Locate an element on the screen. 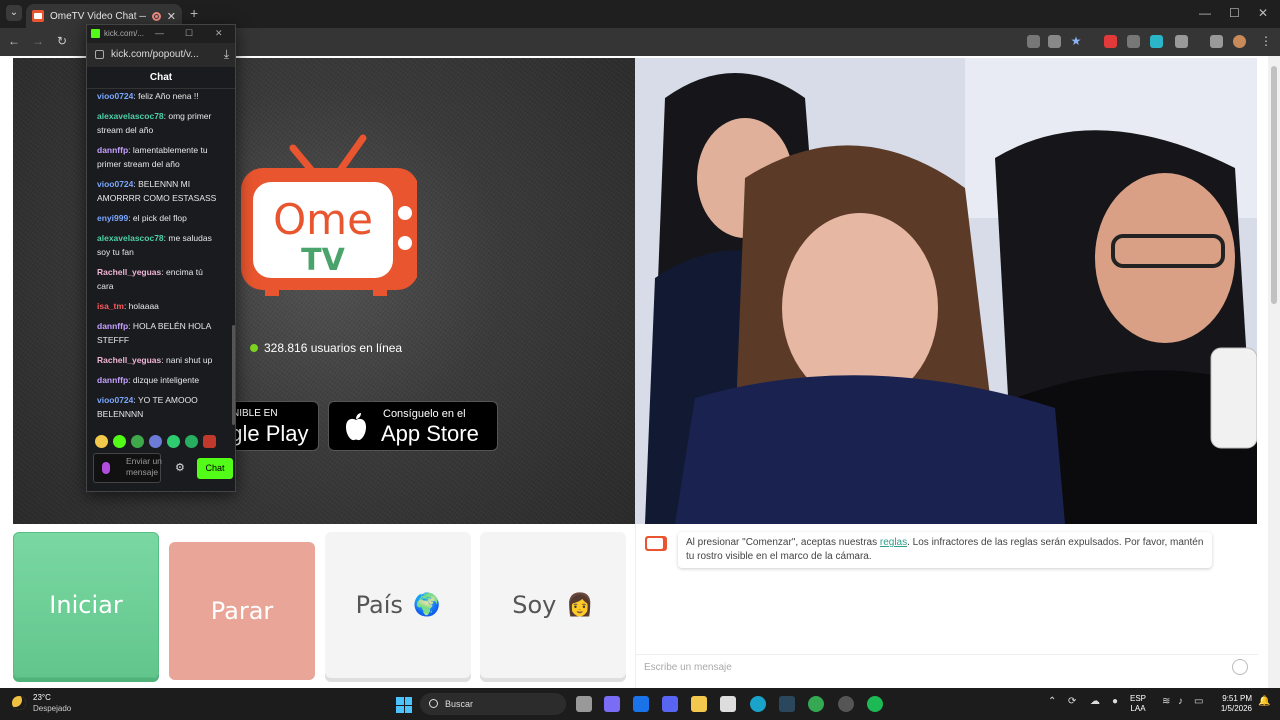 This screenshot has width=1280, height=720. tray-sync-icon: ⟳ is located at coordinates (1072, 701).